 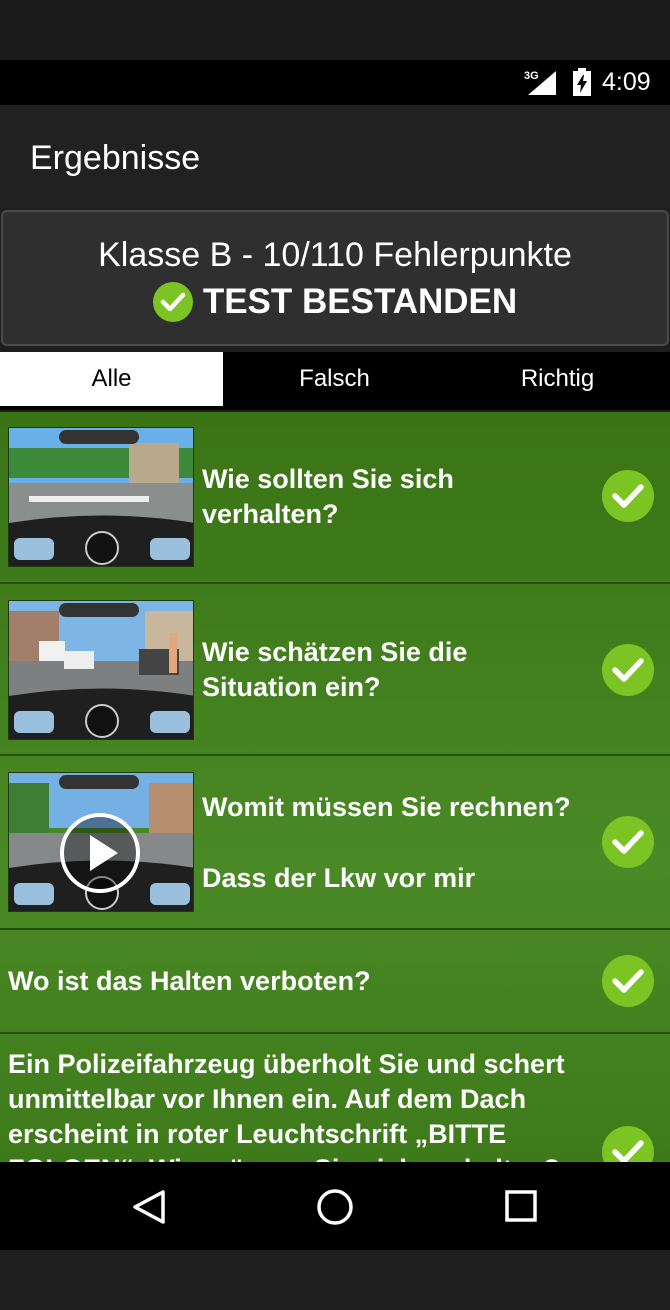 What do you see at coordinates (111, 379) in the screenshot?
I see `tab-alle: Alle` at bounding box center [111, 379].